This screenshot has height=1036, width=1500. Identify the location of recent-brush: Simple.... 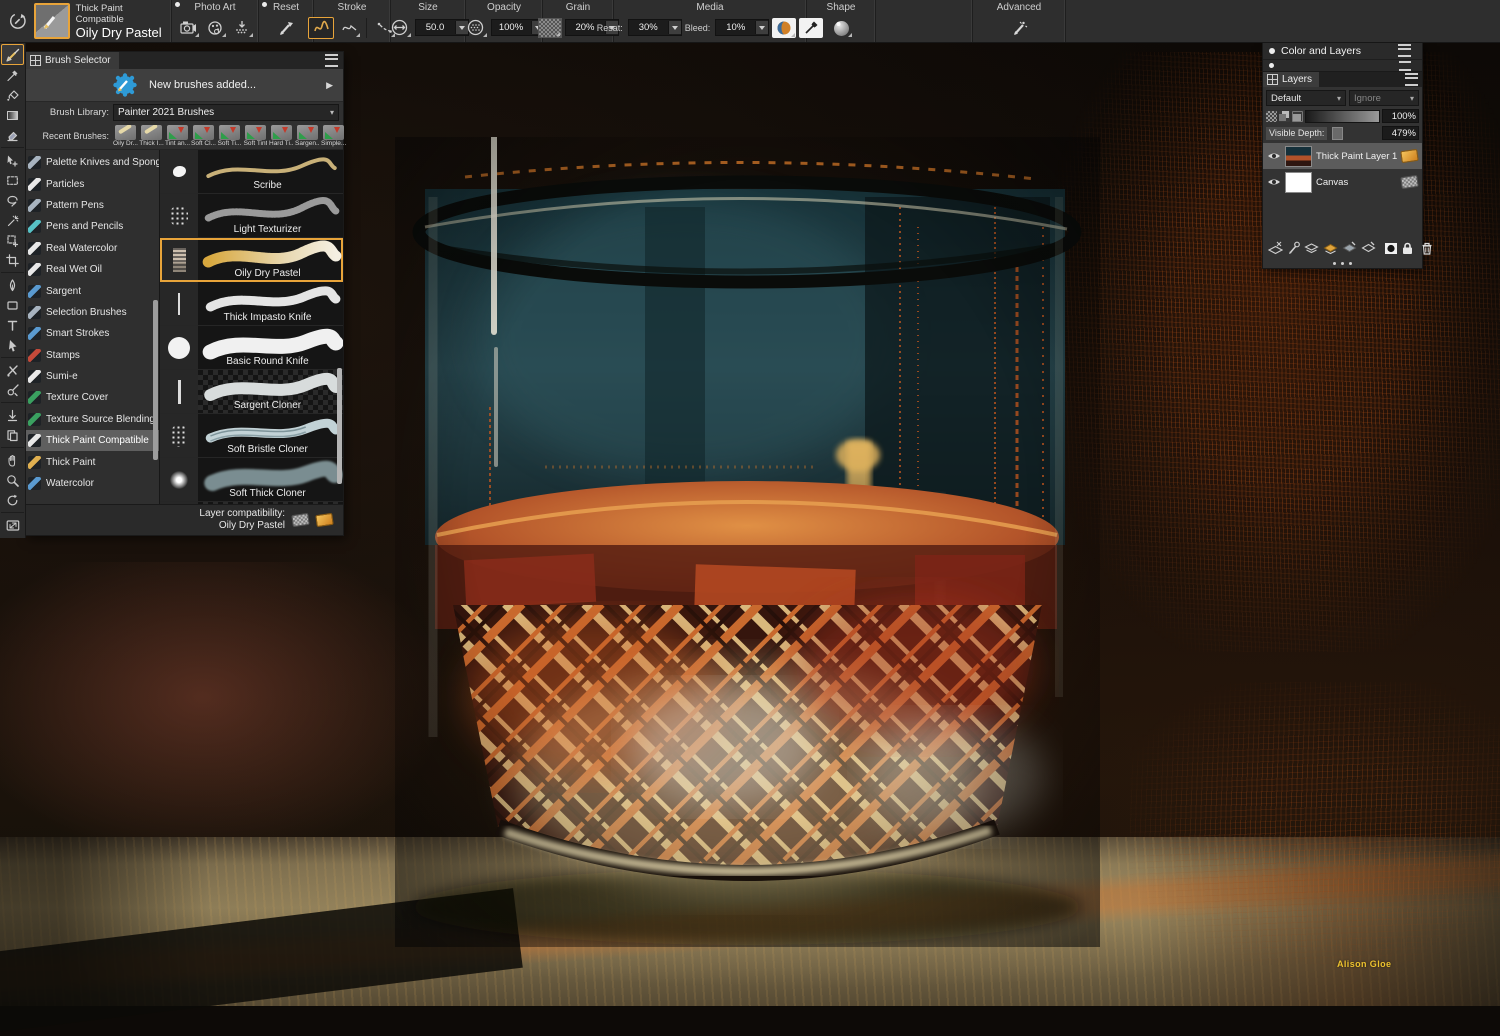
(333, 136).